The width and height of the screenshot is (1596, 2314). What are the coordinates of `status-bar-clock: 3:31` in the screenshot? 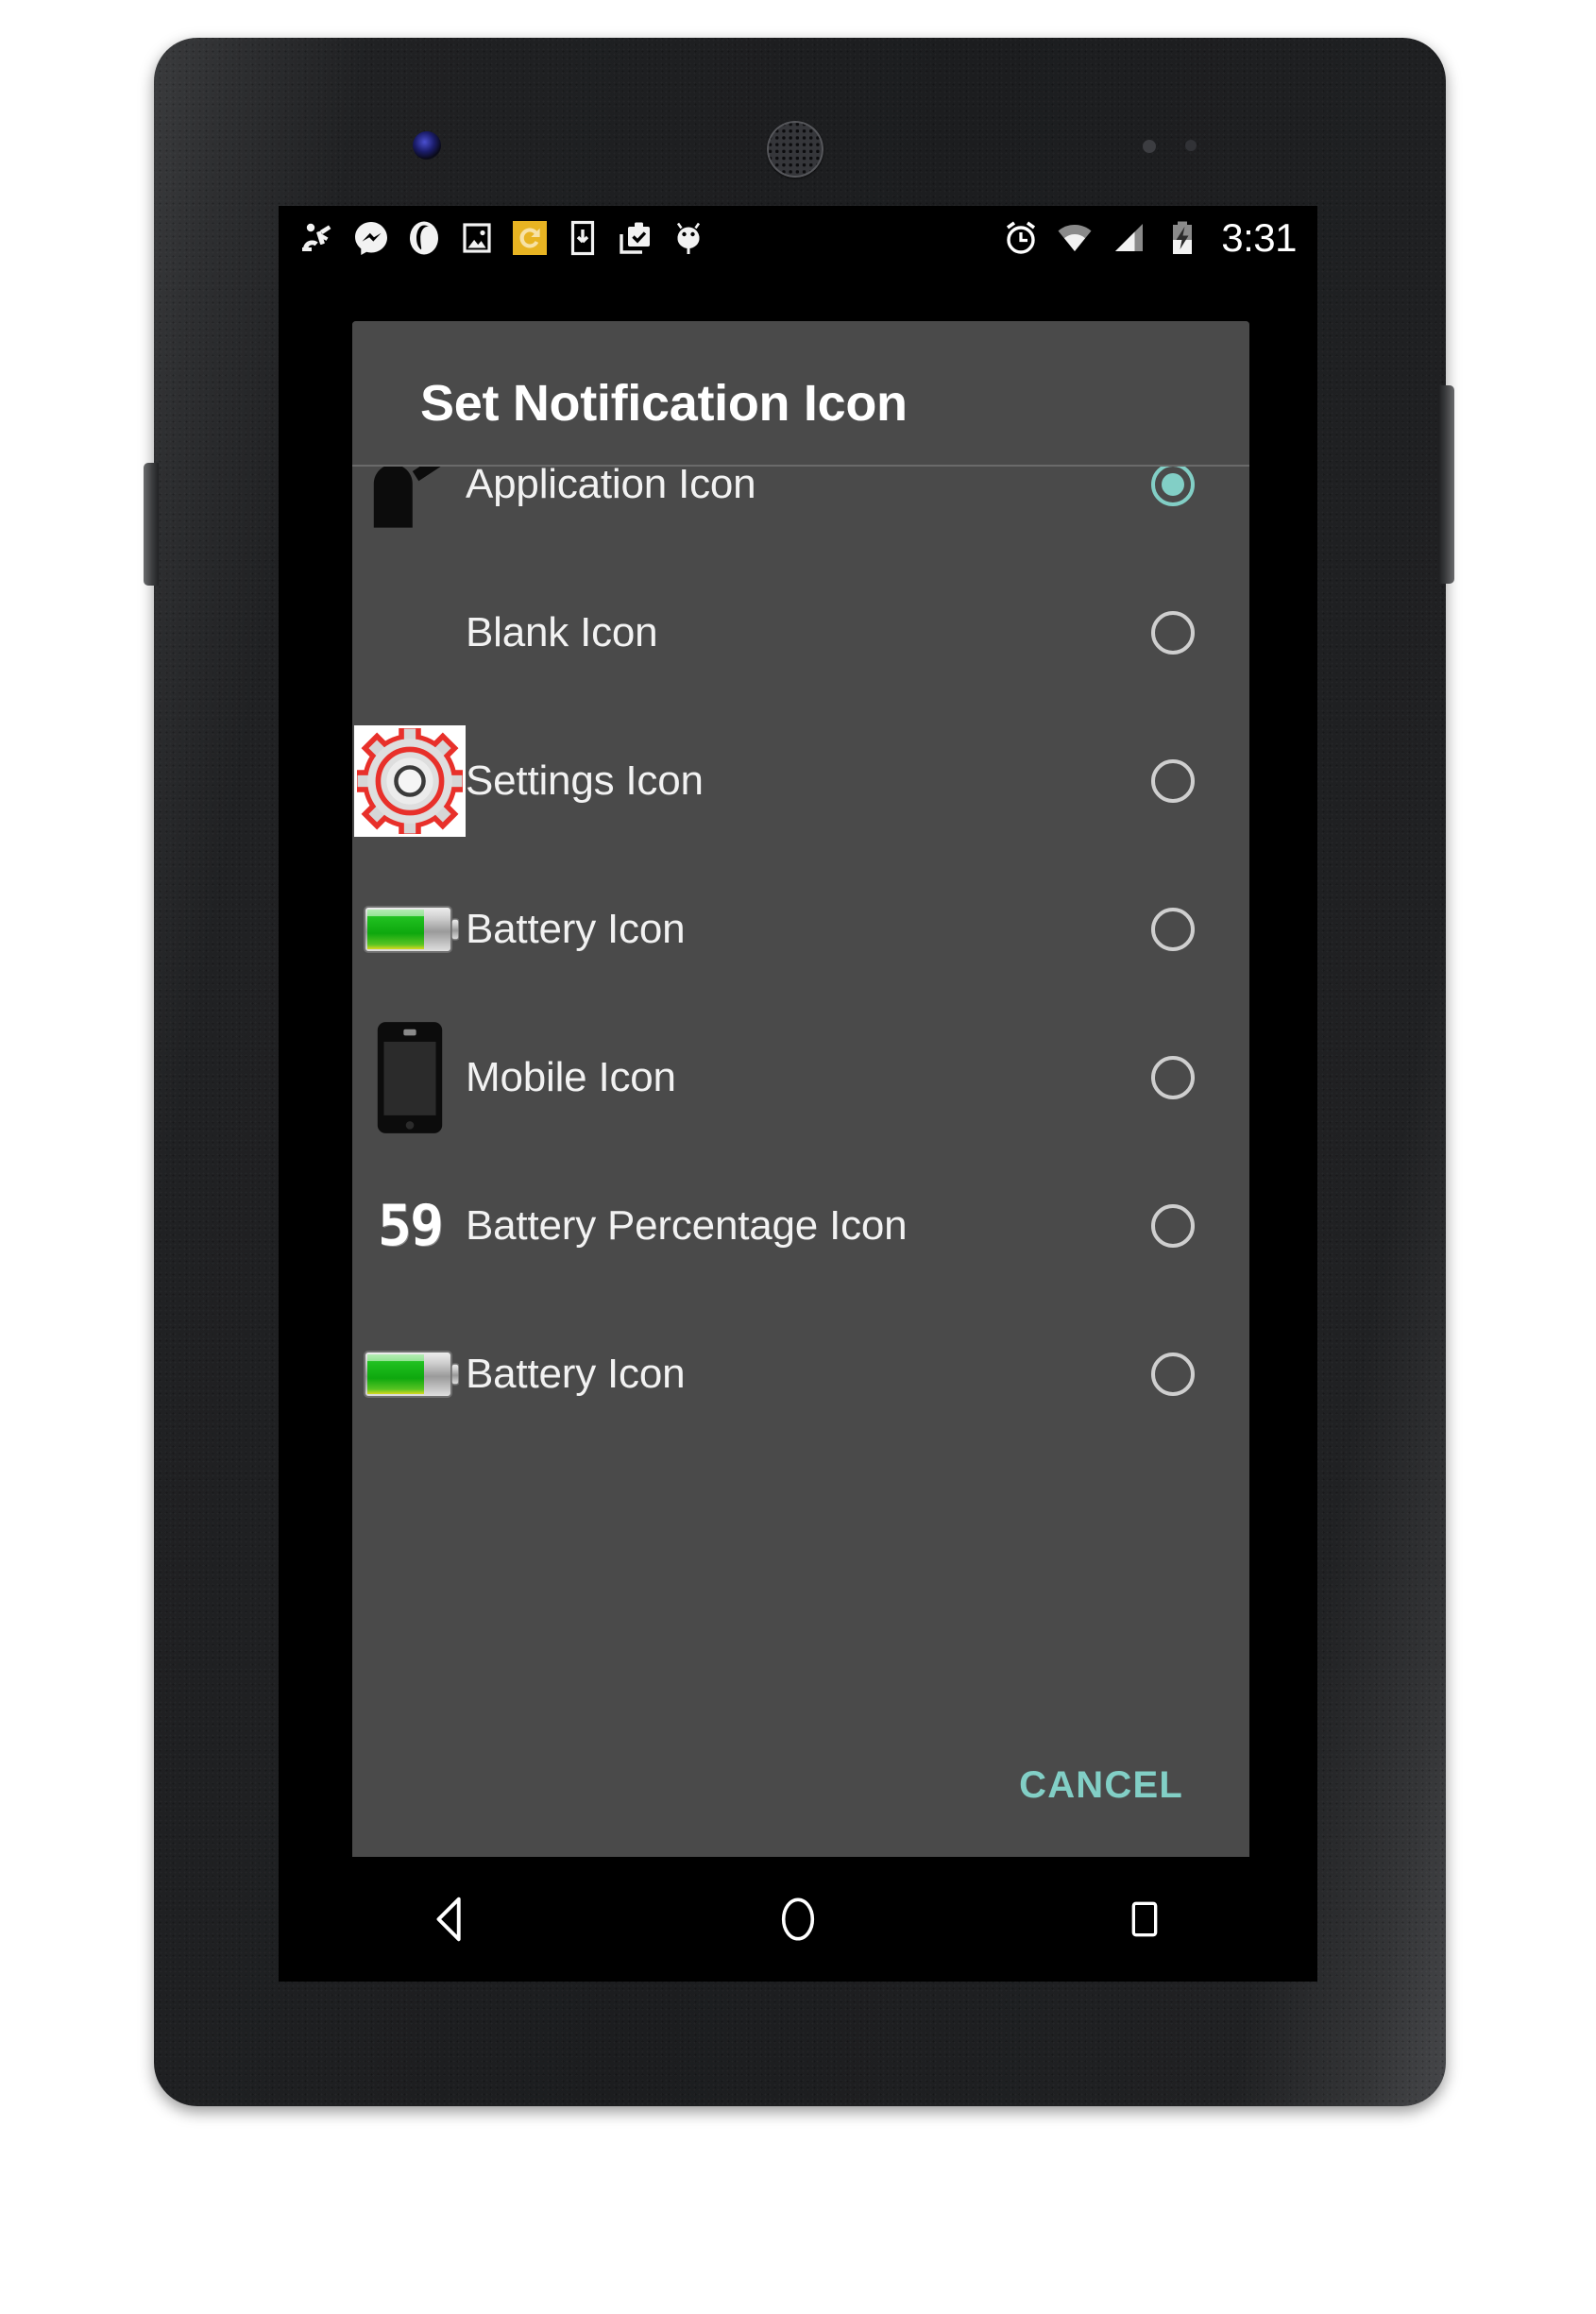 It's located at (1259, 238).